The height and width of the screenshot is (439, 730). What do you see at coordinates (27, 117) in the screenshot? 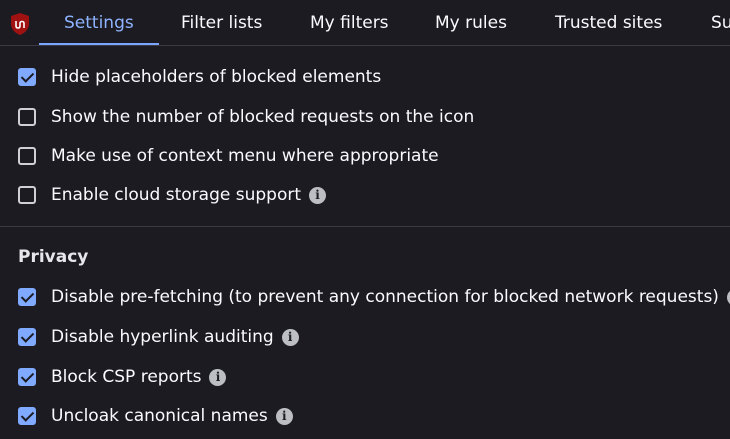
I see `show-blocked-count-checkbox` at bounding box center [27, 117].